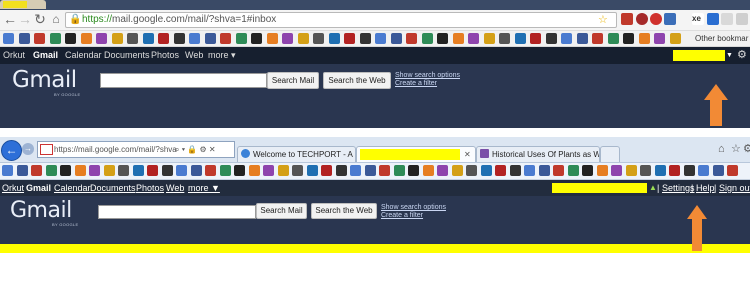 The image size is (750, 288). What do you see at coordinates (113, 188) in the screenshot?
I see `gbar-link-documents: Documents` at bounding box center [113, 188].